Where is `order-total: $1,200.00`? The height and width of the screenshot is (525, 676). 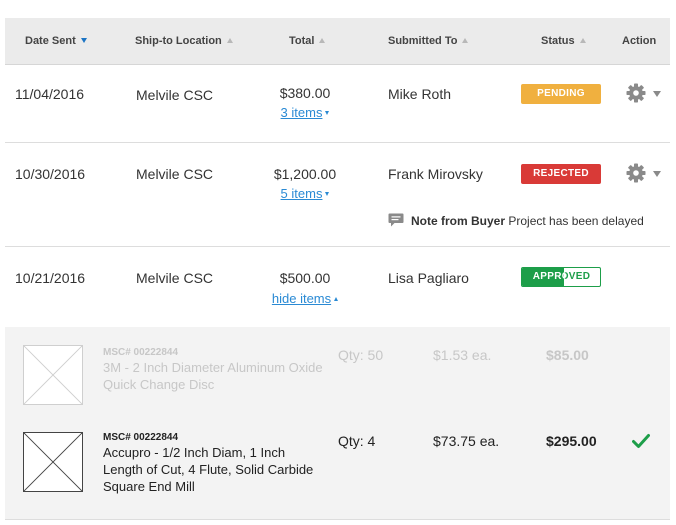
order-total: $1,200.00 is located at coordinates (305, 174).